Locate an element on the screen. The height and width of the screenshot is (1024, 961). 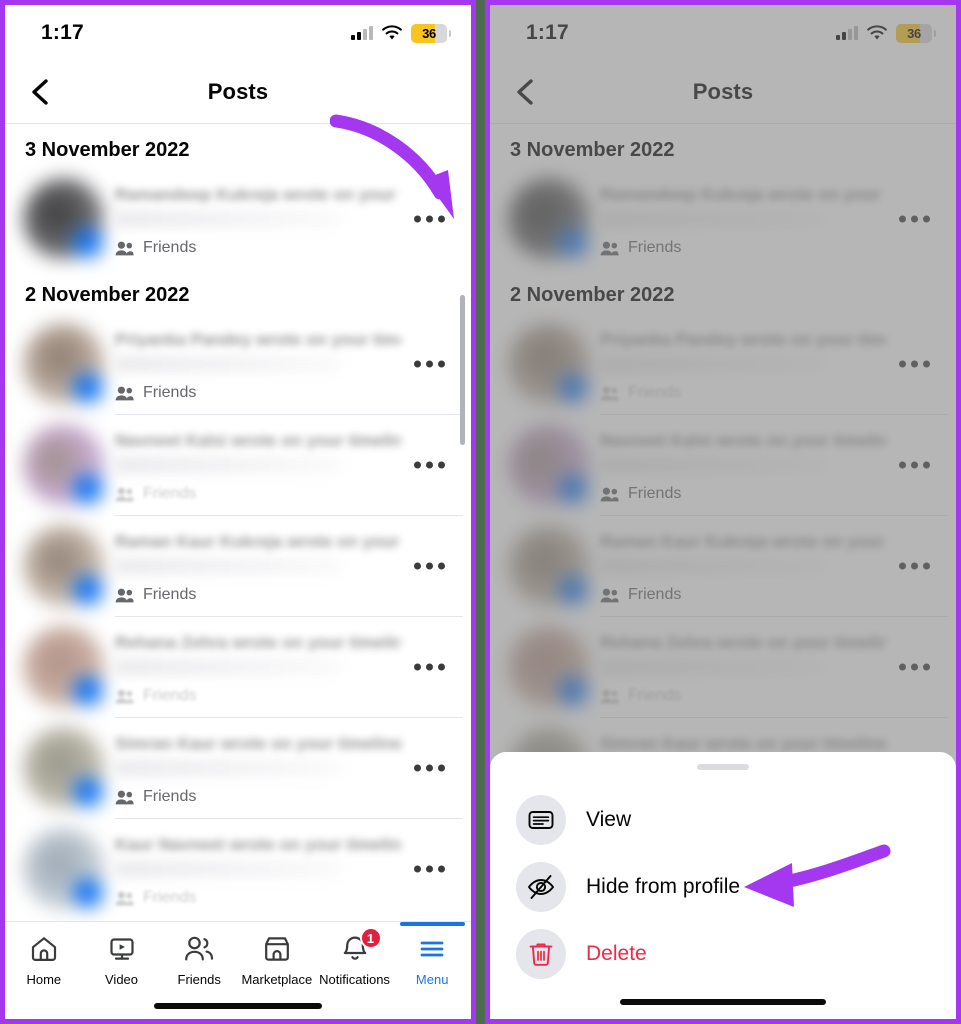
sheet-grabber is located at coordinates (723, 767).